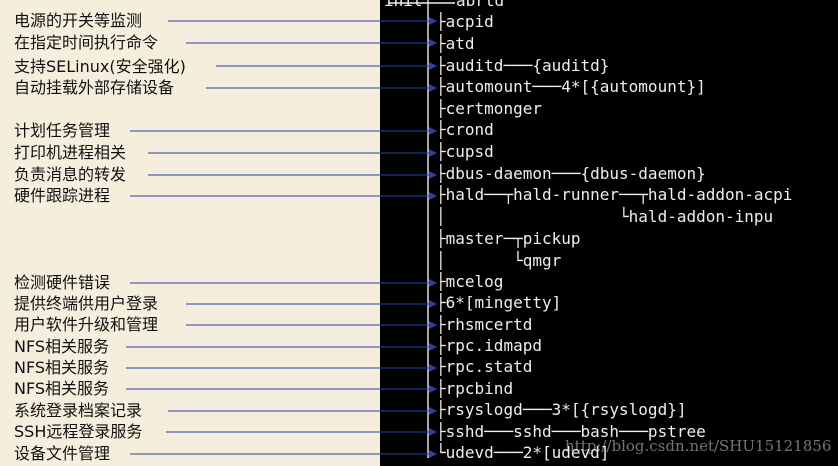  I want to click on tree-line: ├rhsmcertd, so click(484, 325).